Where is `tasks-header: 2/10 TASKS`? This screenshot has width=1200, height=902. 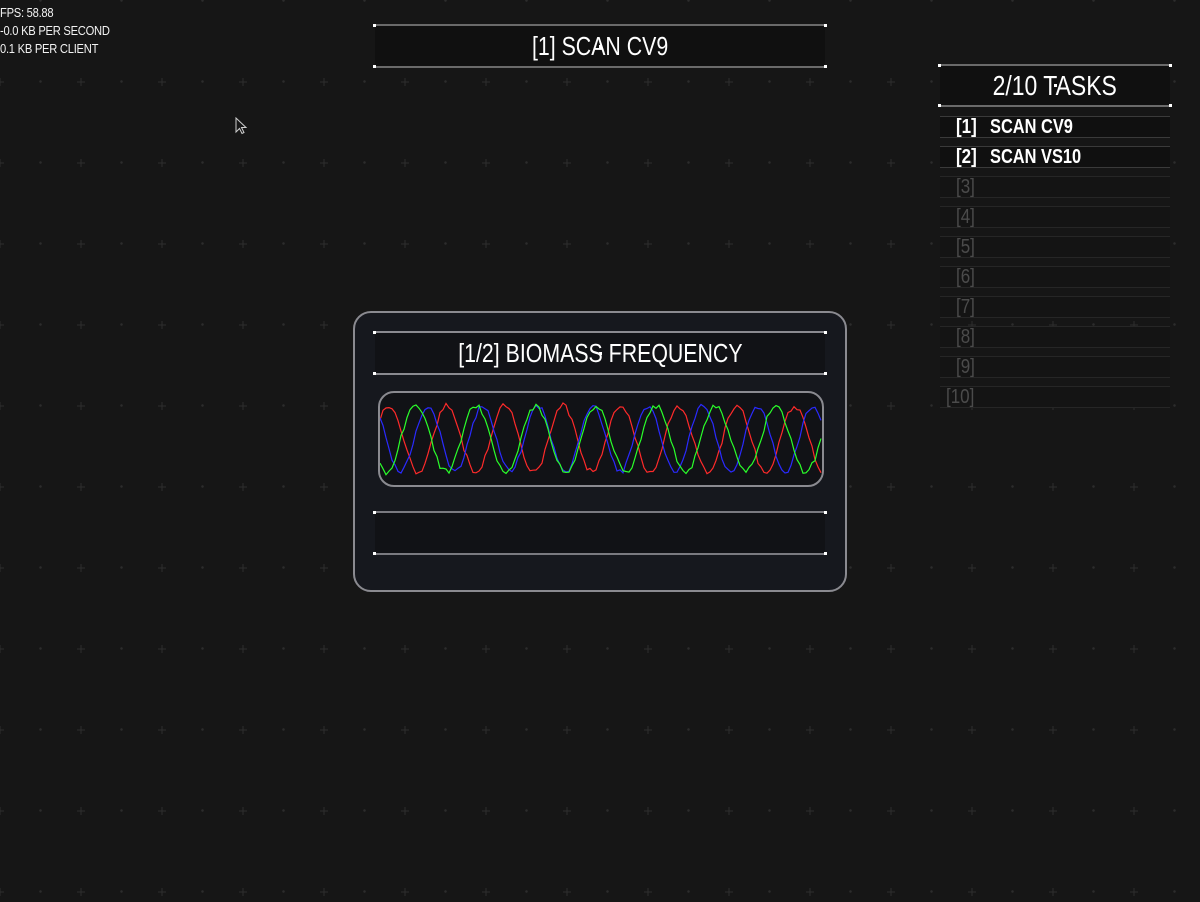 tasks-header: 2/10 TASKS is located at coordinates (1055, 85).